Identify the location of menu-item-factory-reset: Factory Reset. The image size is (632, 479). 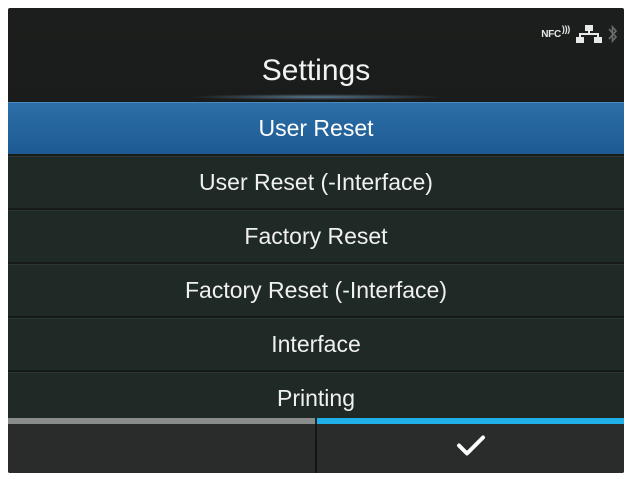
(316, 236).